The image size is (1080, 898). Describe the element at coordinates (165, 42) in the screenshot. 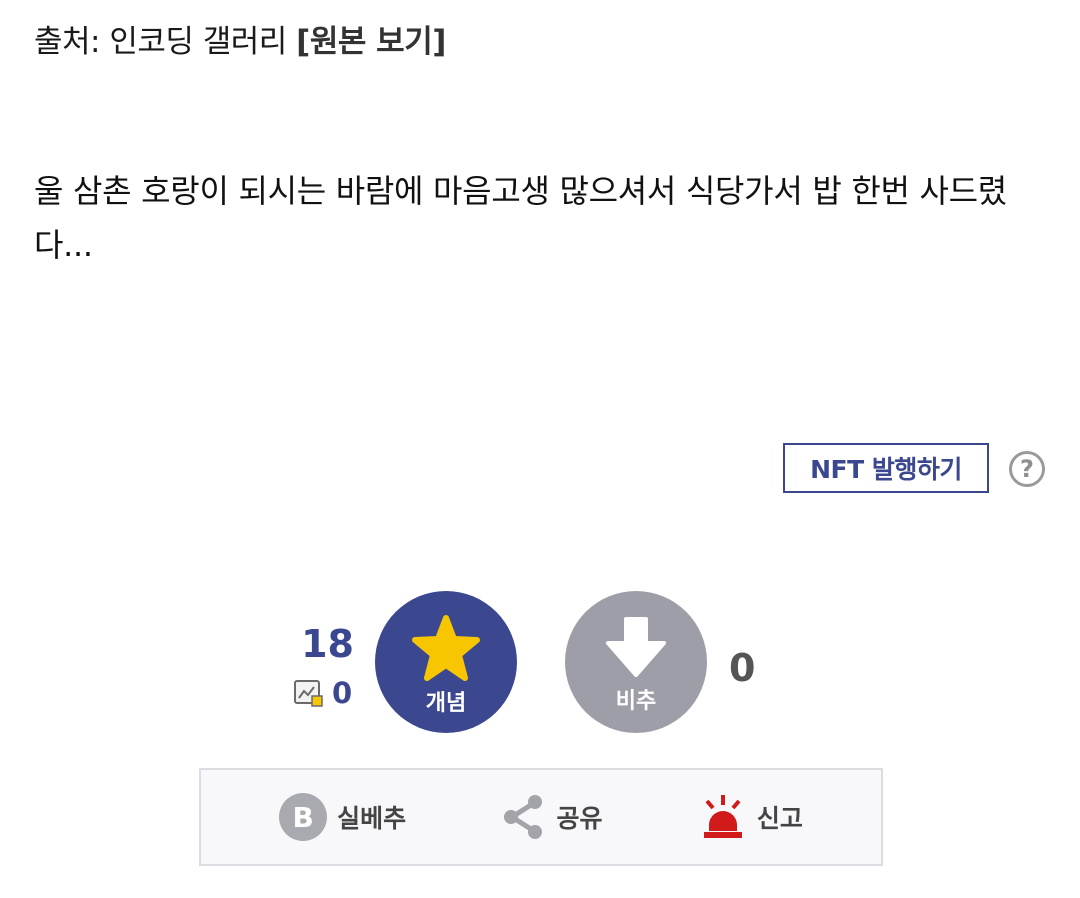

I see `source-prefix: 출처: 인코딩 갤러리` at that location.